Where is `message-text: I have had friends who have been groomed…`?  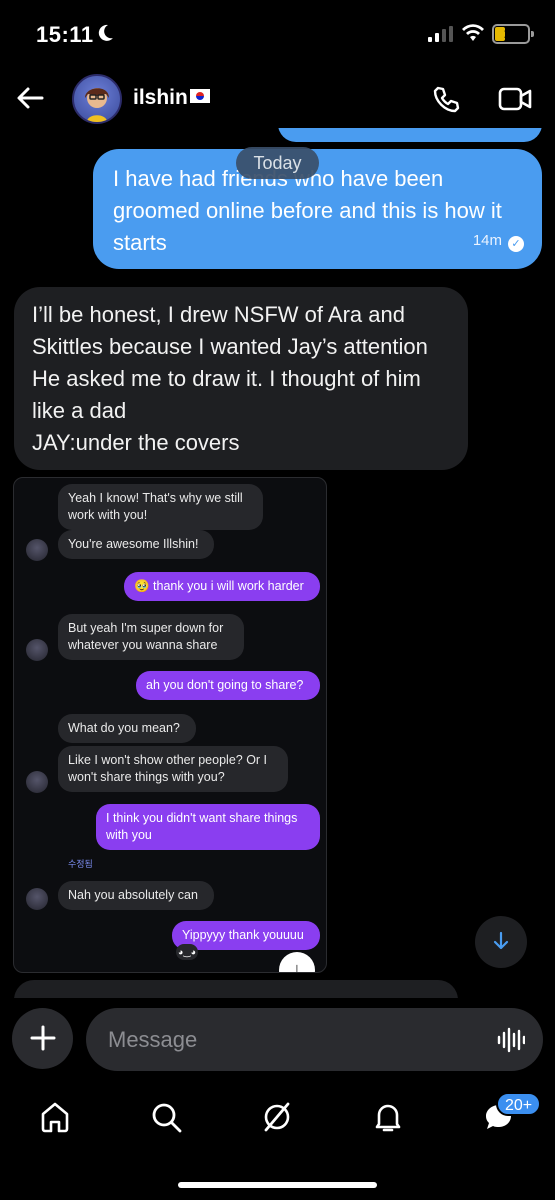
message-text: I have had friends who have been groomed… is located at coordinates (307, 210).